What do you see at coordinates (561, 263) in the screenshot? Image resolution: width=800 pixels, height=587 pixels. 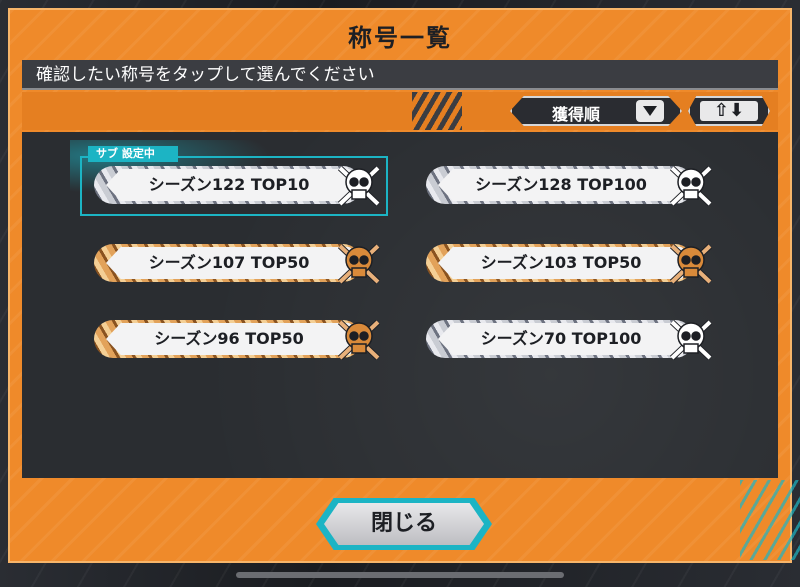 I see `title-label: シーズン103 TOP50` at bounding box center [561, 263].